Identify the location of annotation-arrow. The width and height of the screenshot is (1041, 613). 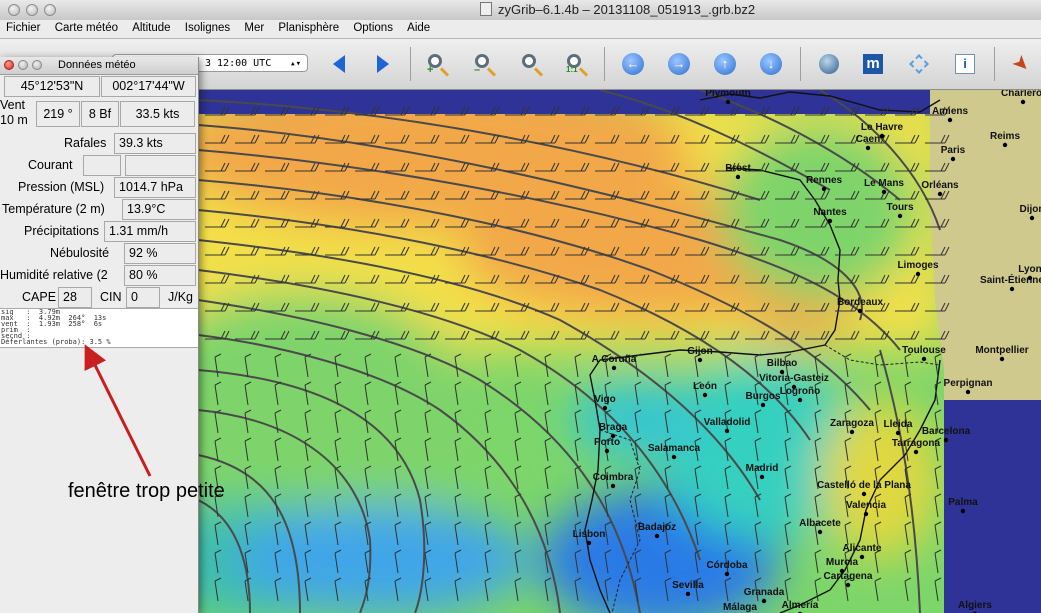
(118, 410).